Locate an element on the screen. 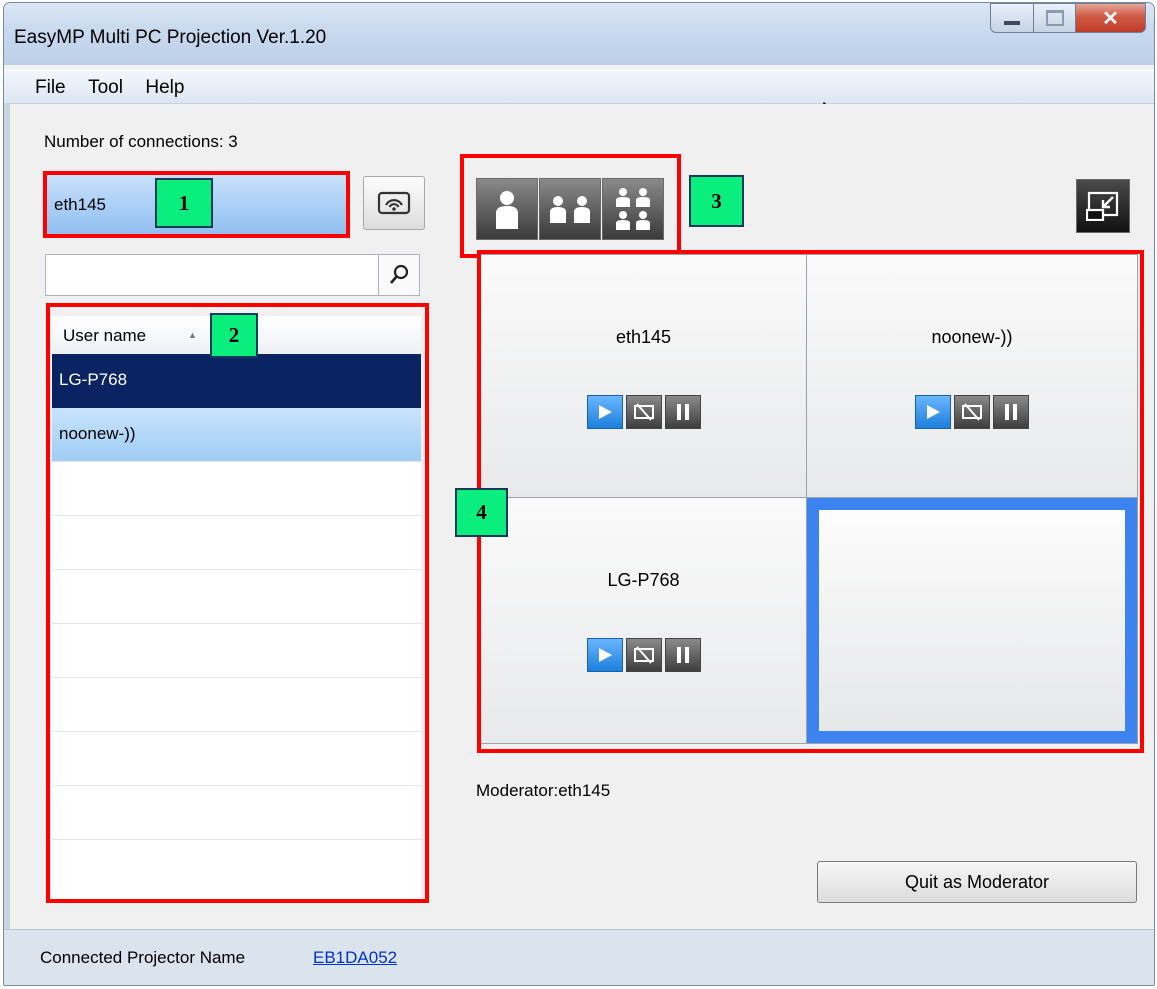 This screenshot has height=989, width=1157. close-icon: ✕ is located at coordinates (1110, 18).